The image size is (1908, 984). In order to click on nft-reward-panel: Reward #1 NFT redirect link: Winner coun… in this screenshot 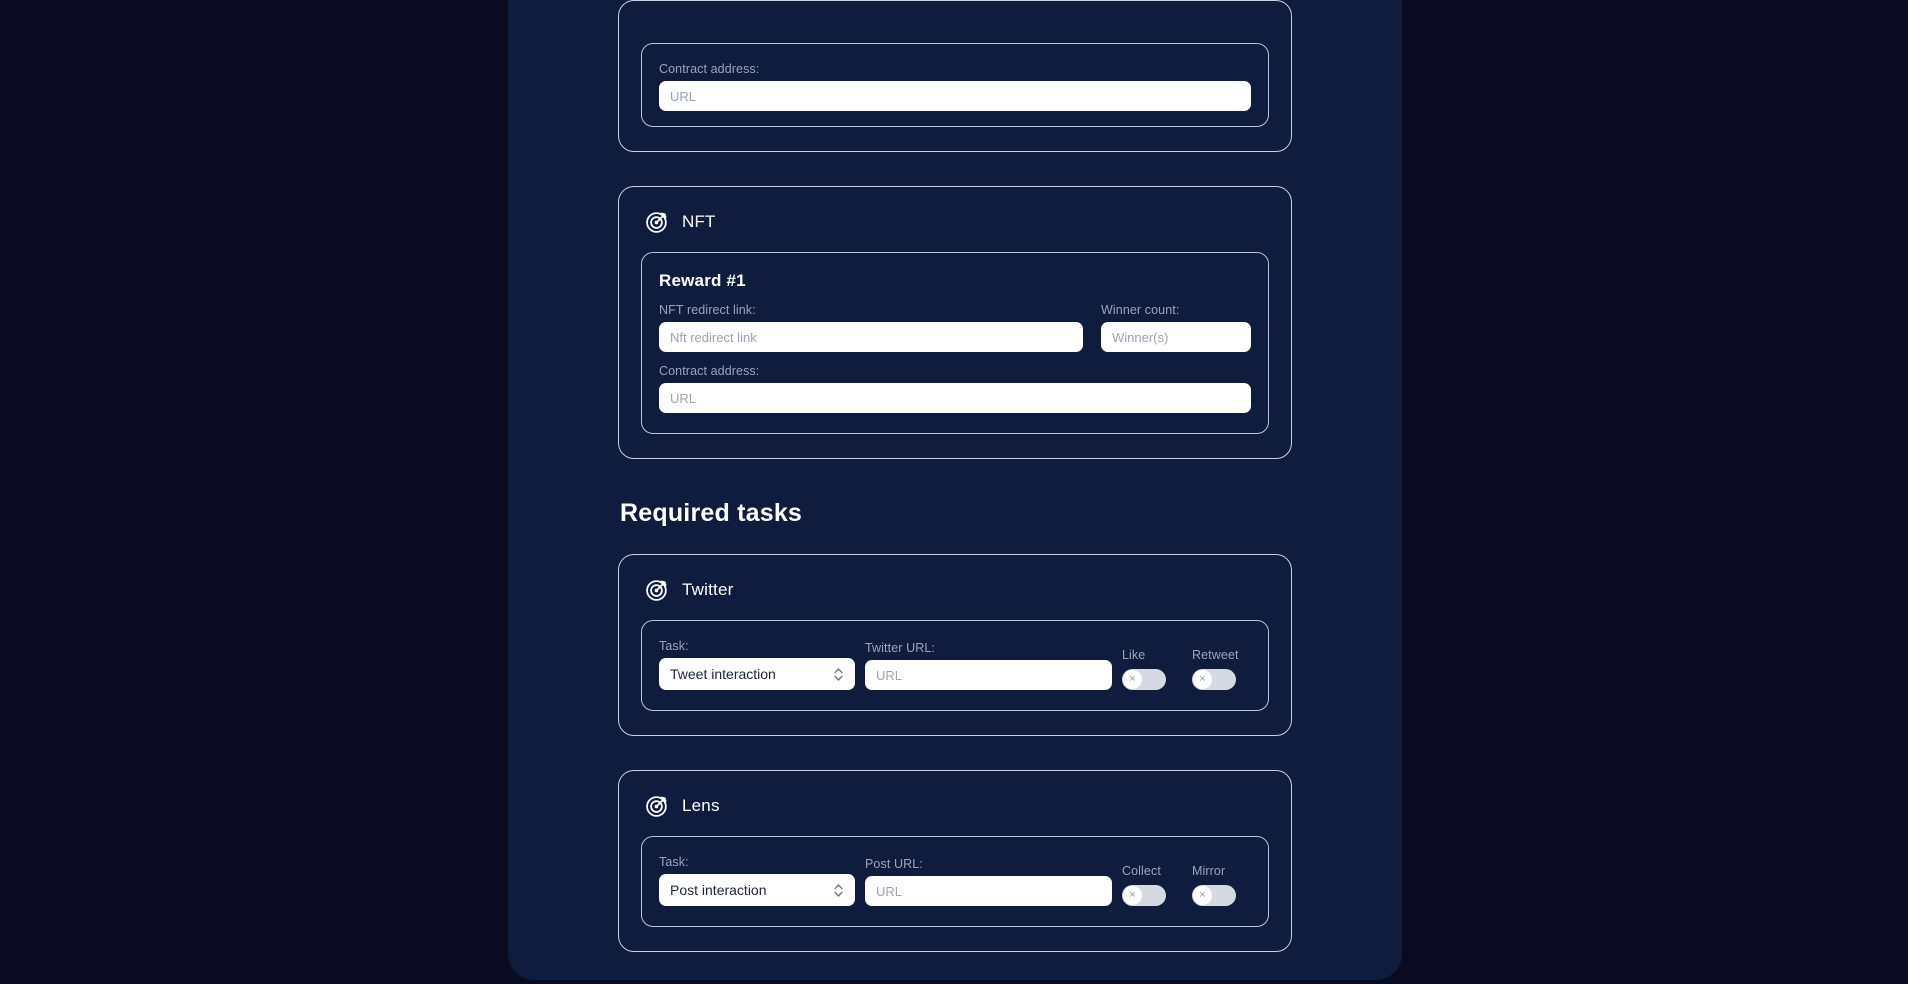, I will do `click(955, 343)`.